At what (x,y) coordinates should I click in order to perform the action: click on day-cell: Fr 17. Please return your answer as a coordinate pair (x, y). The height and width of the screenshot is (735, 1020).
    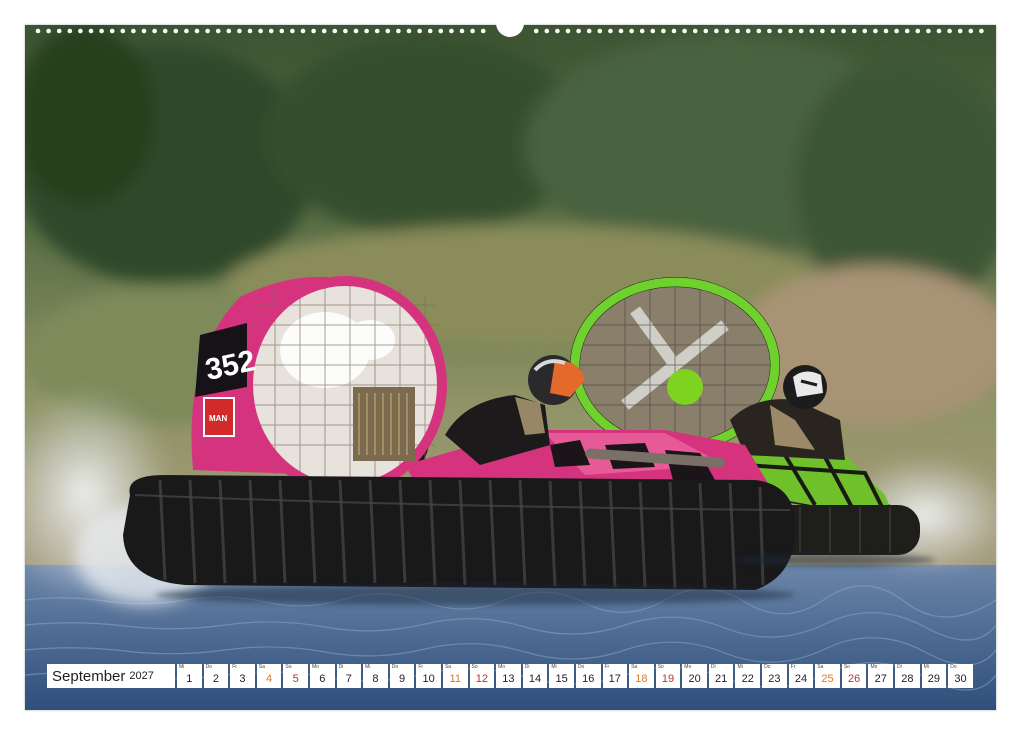
    Looking at the image, I should click on (615, 676).